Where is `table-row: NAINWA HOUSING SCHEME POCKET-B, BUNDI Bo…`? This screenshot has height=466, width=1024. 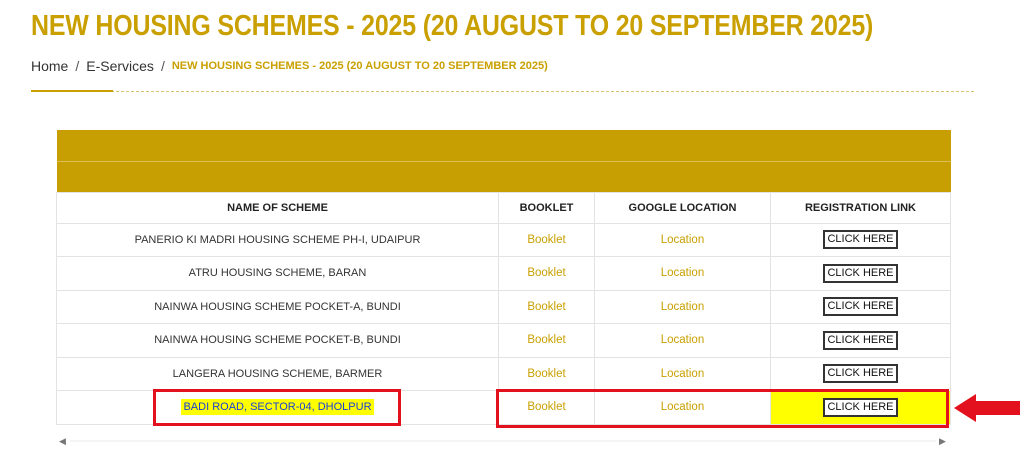
table-row: NAINWA HOUSING SCHEME POCKET-B, BUNDI Bo… is located at coordinates (503, 340).